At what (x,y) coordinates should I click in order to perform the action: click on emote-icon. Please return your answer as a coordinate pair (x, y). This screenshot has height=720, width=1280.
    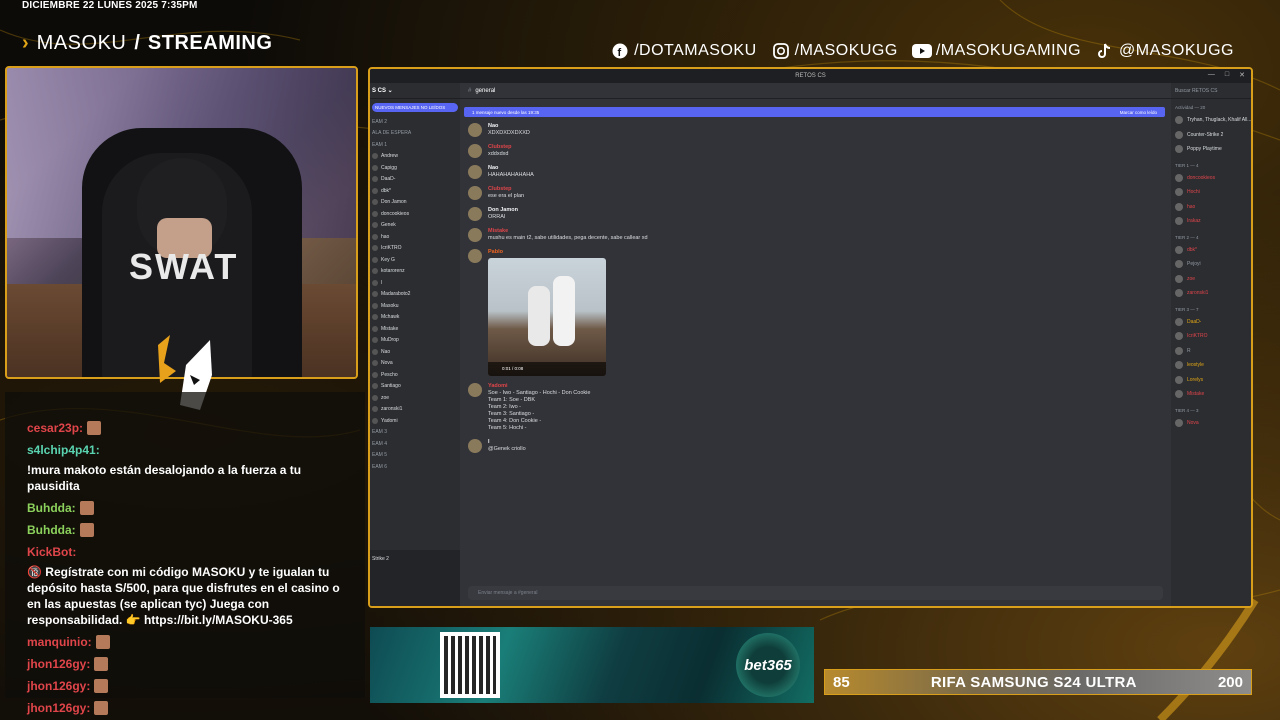
    Looking at the image, I should click on (86, 508).